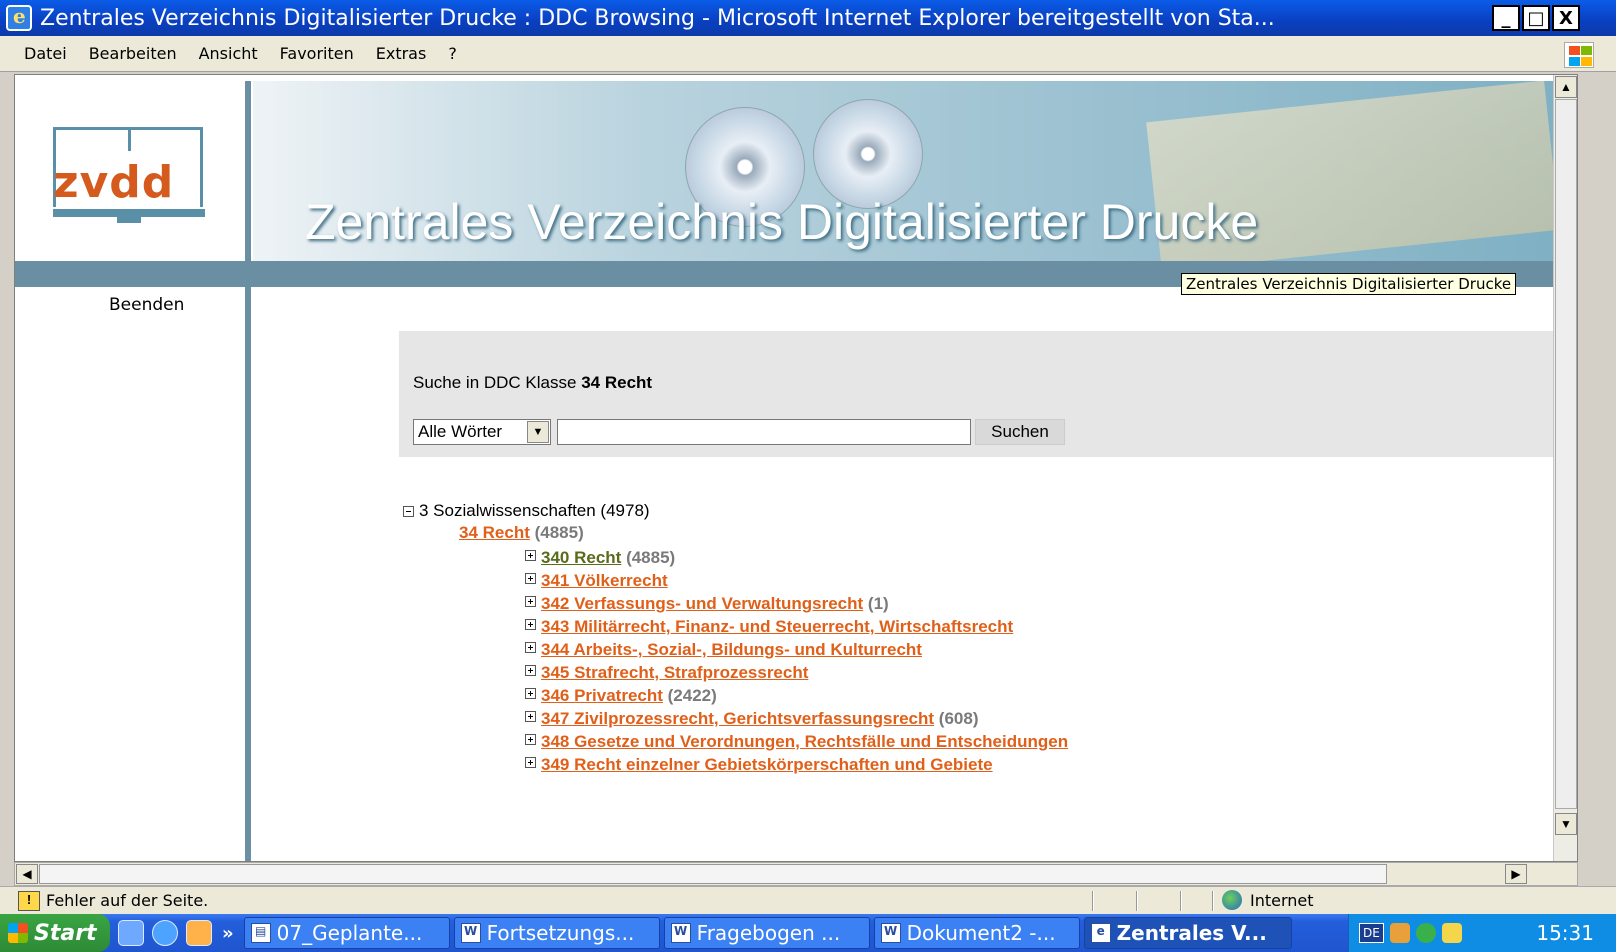  I want to click on tray-app-icon, so click(1399, 933).